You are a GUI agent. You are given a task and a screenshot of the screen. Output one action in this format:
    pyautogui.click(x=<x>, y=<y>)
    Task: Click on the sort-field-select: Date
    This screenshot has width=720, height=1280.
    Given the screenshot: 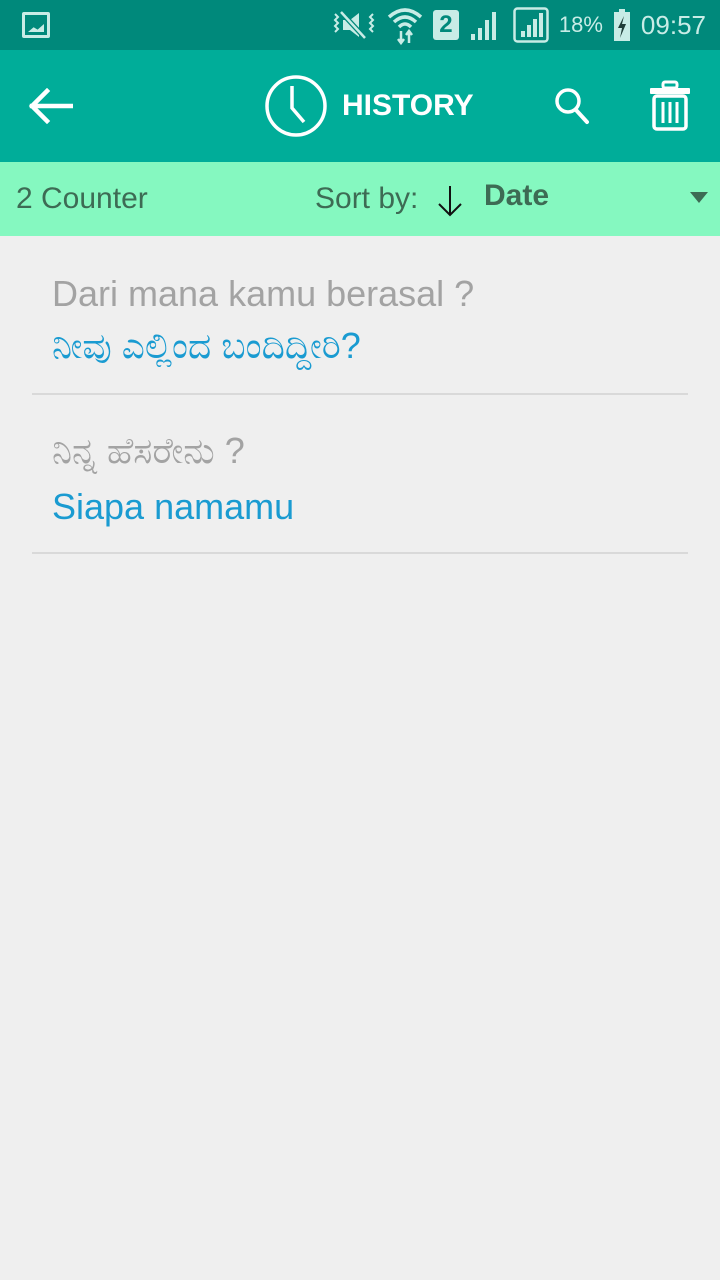 What is the action you would take?
    pyautogui.click(x=516, y=199)
    